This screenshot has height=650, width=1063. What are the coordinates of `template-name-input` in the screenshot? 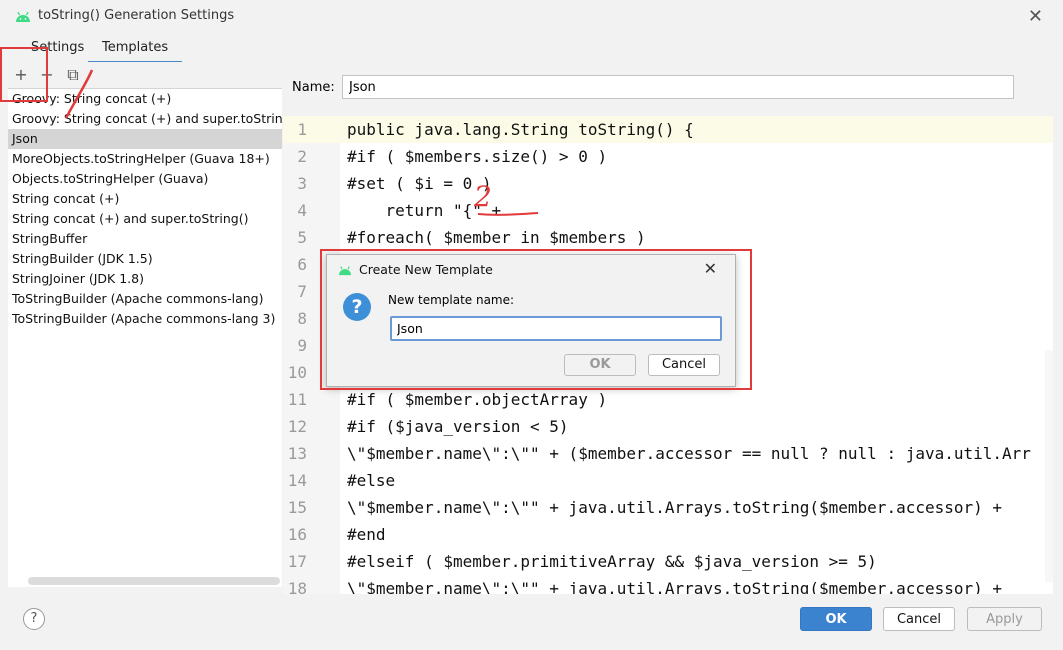 It's located at (556, 328).